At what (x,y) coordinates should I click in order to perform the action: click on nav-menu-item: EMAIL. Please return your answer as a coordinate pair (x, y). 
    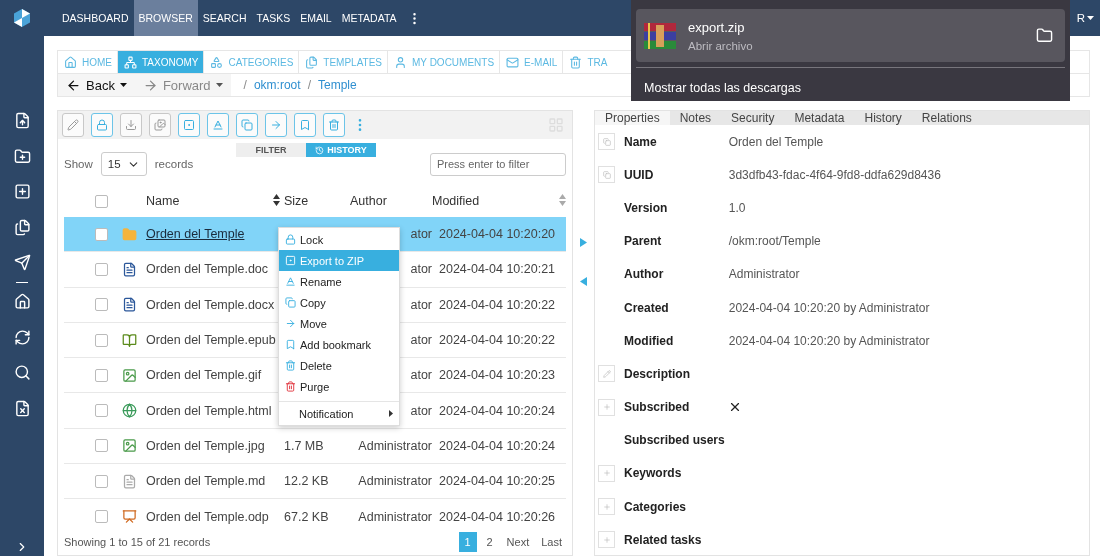
    Looking at the image, I should click on (316, 18).